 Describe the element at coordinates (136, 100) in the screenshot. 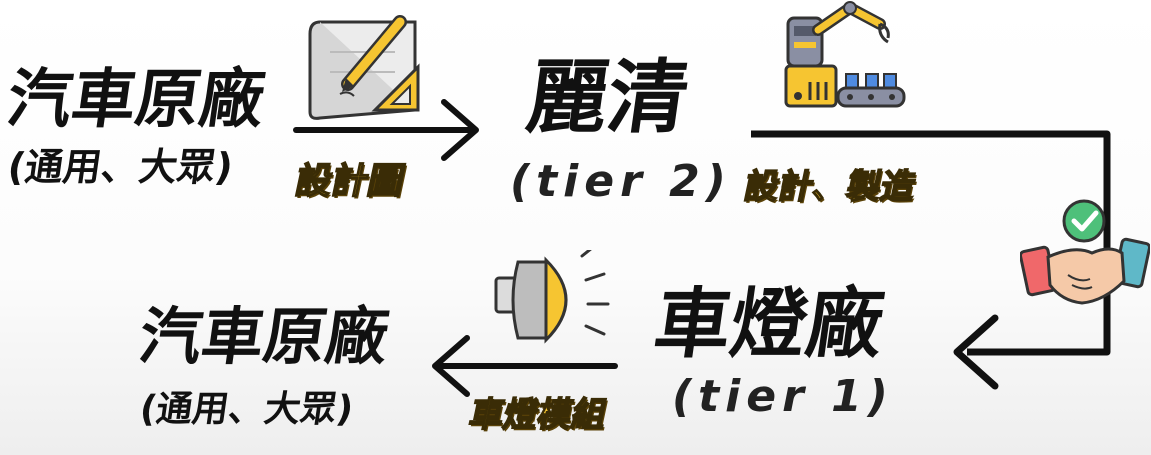

I see `oem-top-title: 汽車原廠` at that location.